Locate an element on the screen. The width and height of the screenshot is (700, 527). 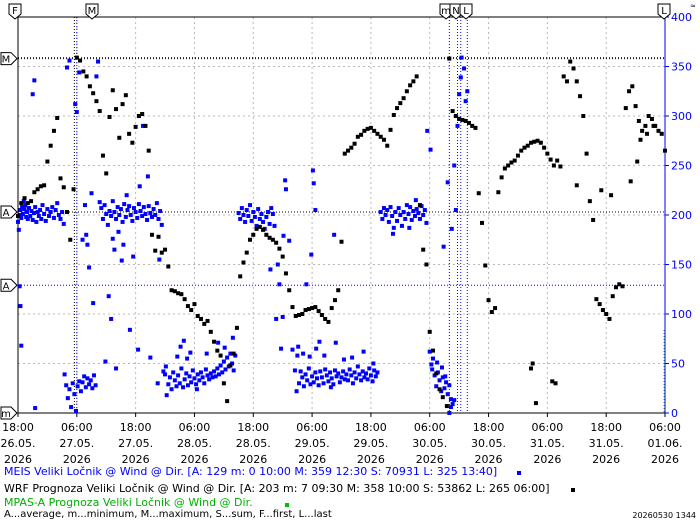
y-tick-label: 350 is located at coordinates (681, 67).